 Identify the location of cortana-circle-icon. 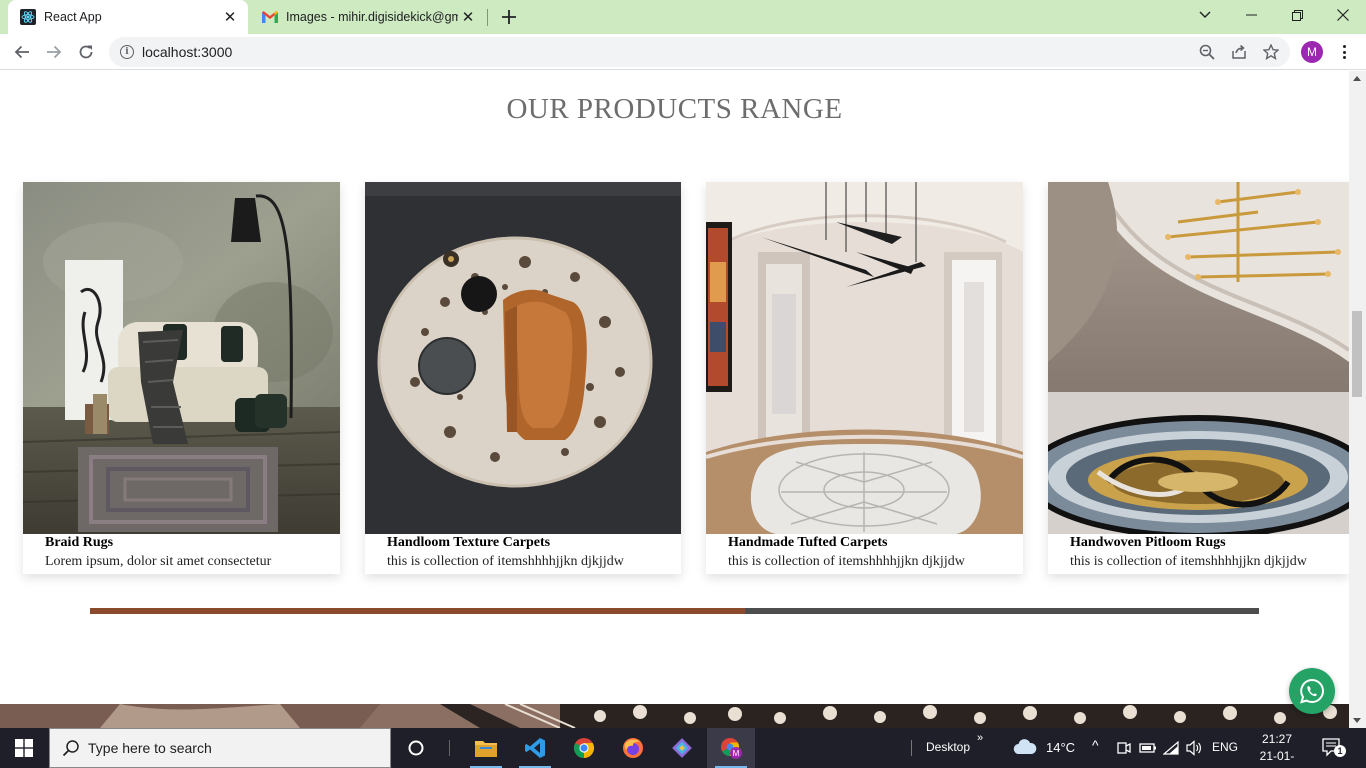
(416, 748).